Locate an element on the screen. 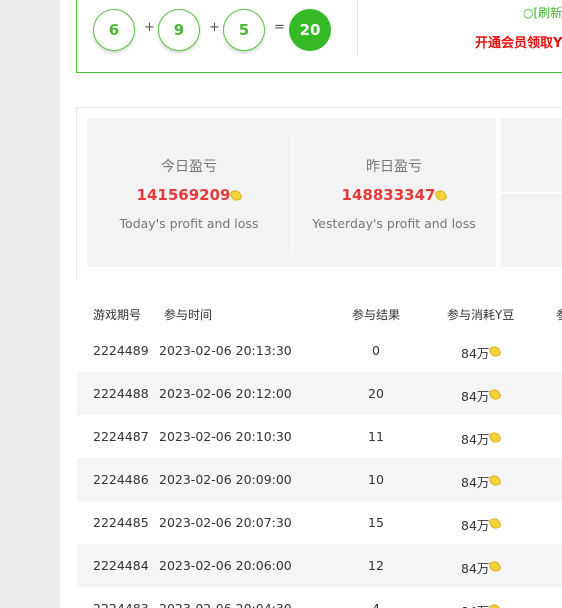  cell-time: 2023-02-06 20:06:00 is located at coordinates (225, 565).